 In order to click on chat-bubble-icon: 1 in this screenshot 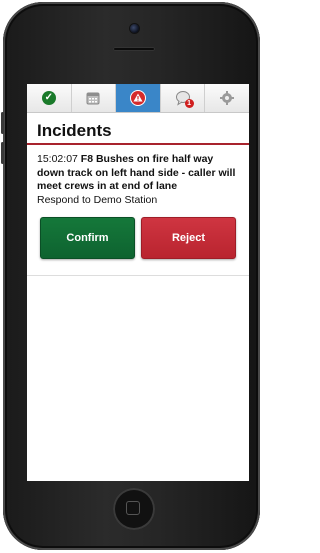, I will do `click(184, 98)`.